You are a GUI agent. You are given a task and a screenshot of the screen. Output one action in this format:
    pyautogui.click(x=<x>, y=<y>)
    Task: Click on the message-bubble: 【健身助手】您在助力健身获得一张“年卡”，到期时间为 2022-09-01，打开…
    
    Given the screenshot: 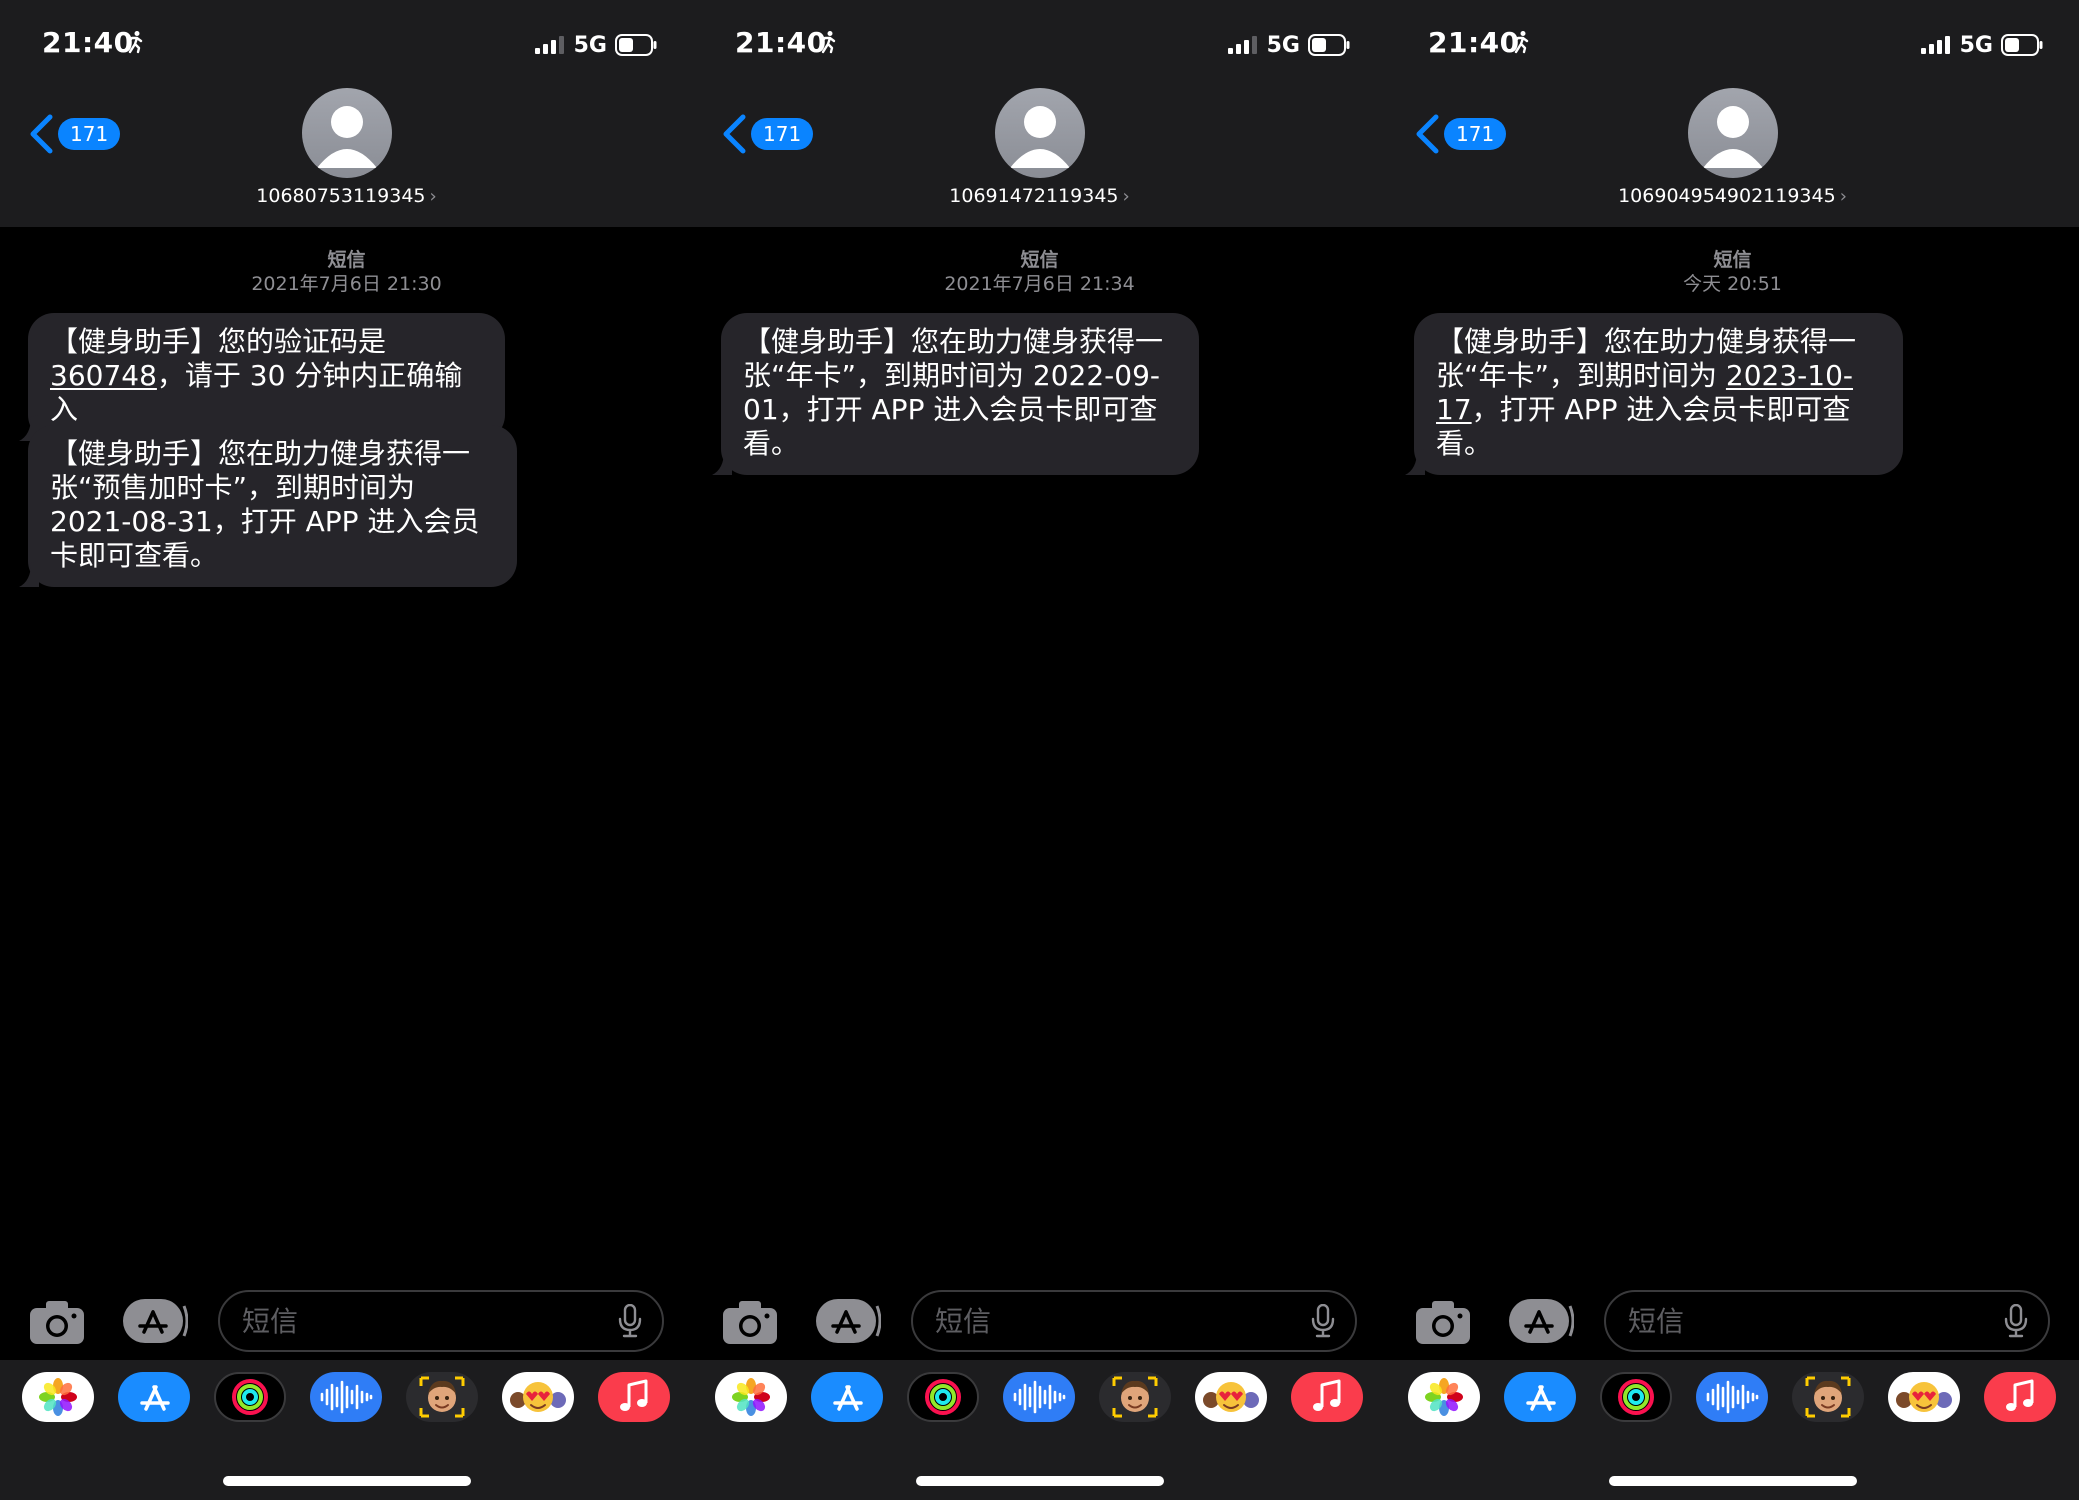 What is the action you would take?
    pyautogui.click(x=955, y=394)
    